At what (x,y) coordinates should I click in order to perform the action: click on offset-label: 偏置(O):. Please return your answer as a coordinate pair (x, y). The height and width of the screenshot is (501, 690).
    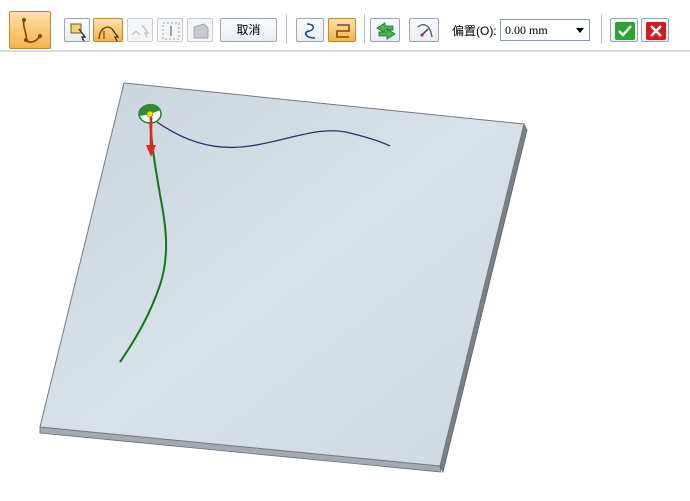
    Looking at the image, I should click on (474, 31).